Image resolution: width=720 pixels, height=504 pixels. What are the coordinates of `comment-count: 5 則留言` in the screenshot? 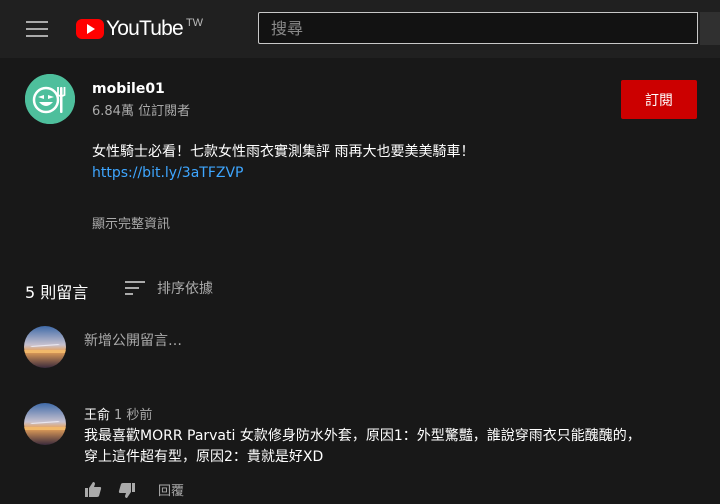 It's located at (57, 292).